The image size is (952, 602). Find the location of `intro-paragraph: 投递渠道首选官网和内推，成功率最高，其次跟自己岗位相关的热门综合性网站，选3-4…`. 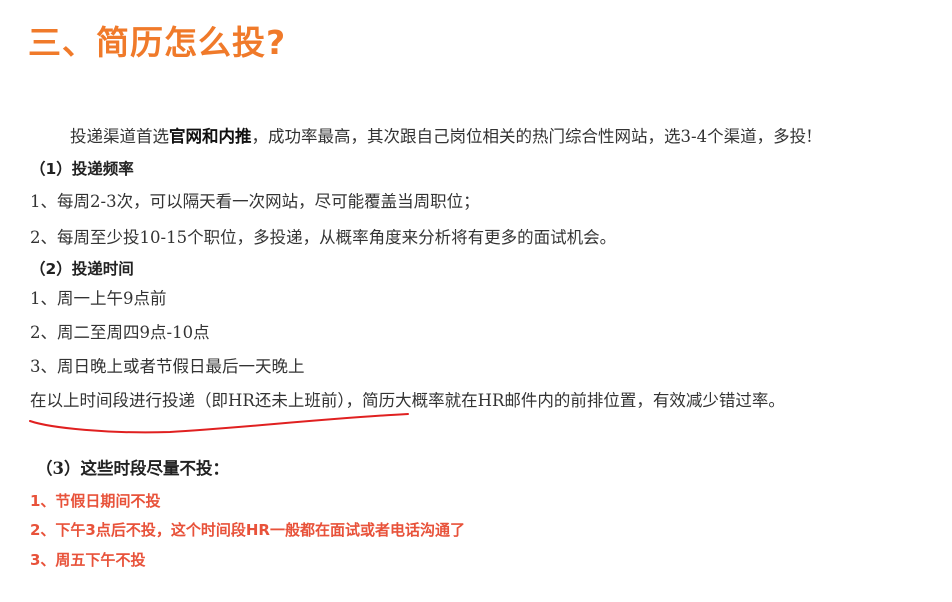

intro-paragraph: 投递渠道首选官网和内推，成功率最高，其次跟自己岗位相关的热门综合性网站，选3-4… is located at coordinates (441, 137).